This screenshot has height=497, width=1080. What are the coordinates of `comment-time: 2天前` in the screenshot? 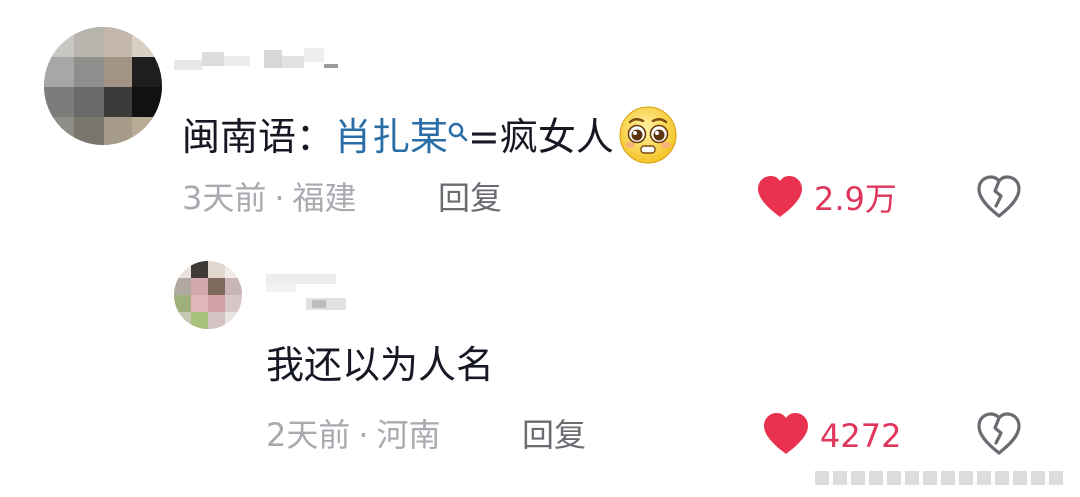 It's located at (308, 435).